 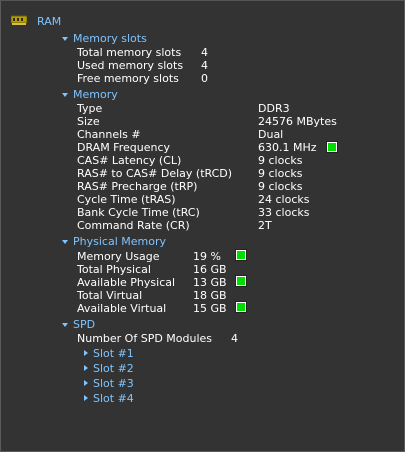 I want to click on section-memory: Memory, so click(x=95, y=94).